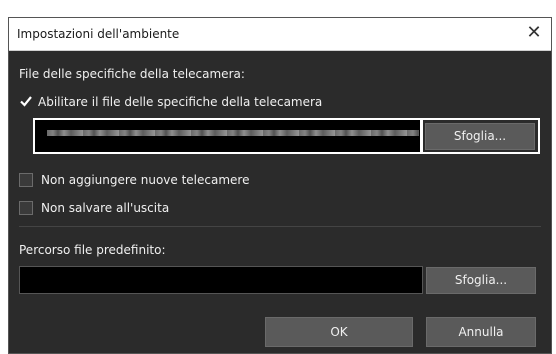 Image resolution: width=556 pixels, height=354 pixels. Describe the element at coordinates (233, 133) in the screenshot. I see `obscured-file-path` at that location.